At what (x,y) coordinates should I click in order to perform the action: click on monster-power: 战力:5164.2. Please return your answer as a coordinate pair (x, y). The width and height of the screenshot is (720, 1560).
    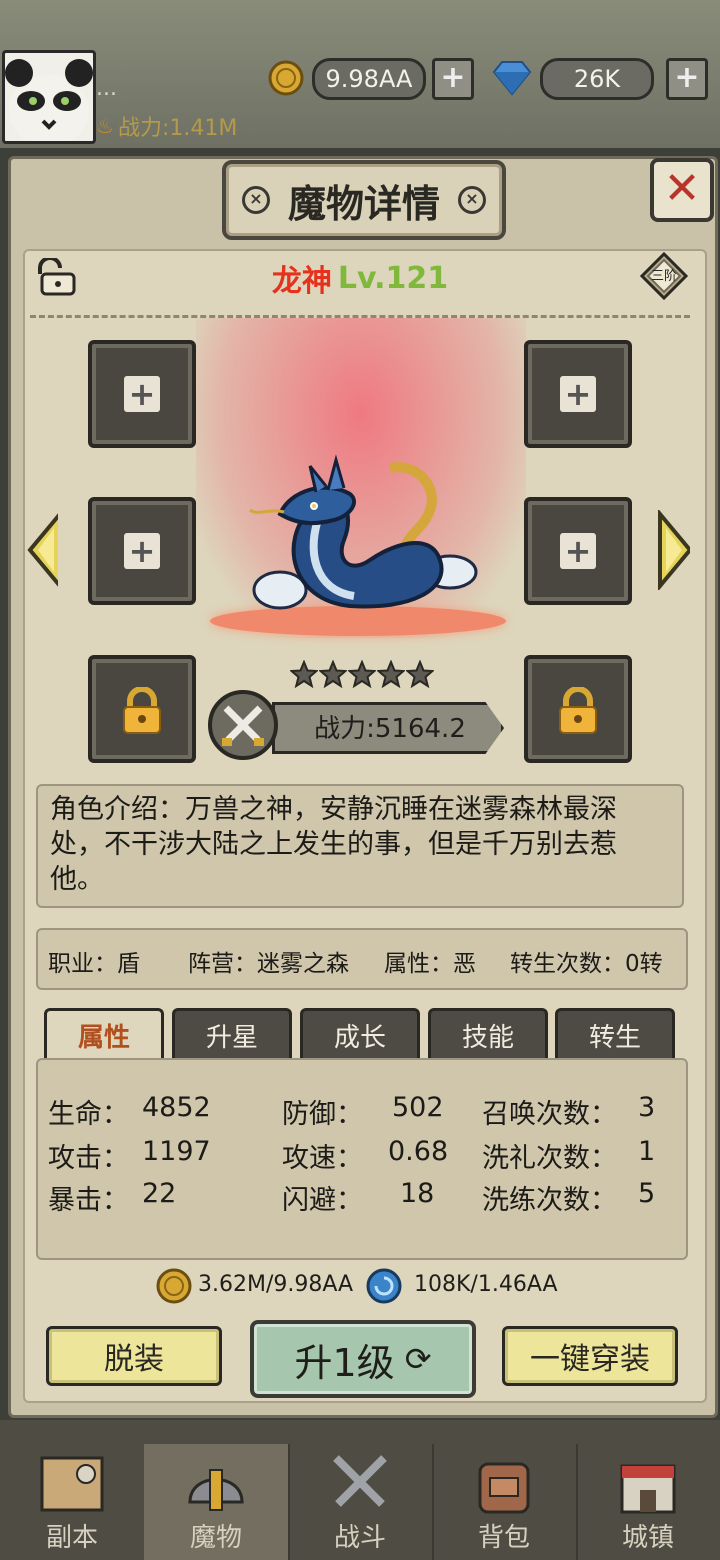
    Looking at the image, I should click on (390, 728).